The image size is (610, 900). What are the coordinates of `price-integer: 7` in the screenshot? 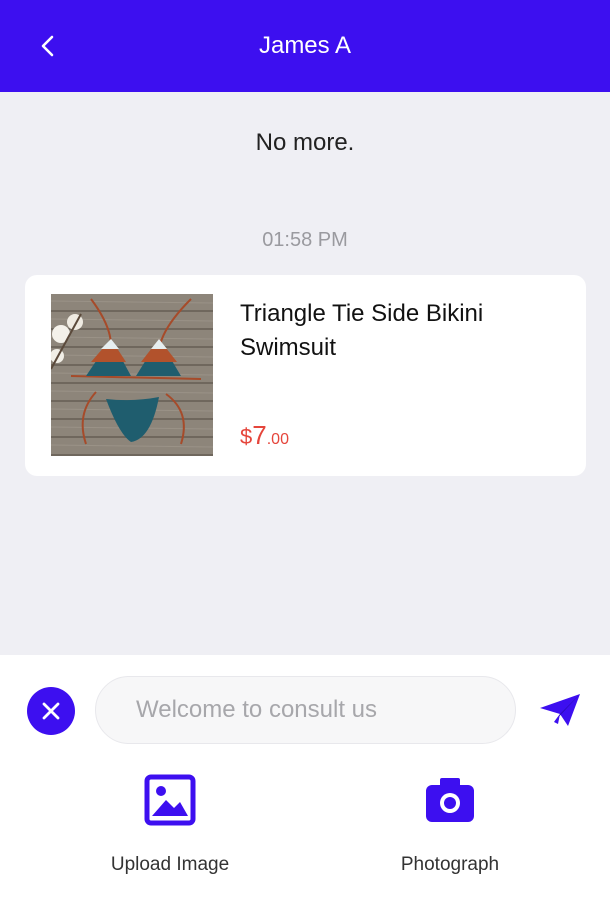 It's located at (259, 435).